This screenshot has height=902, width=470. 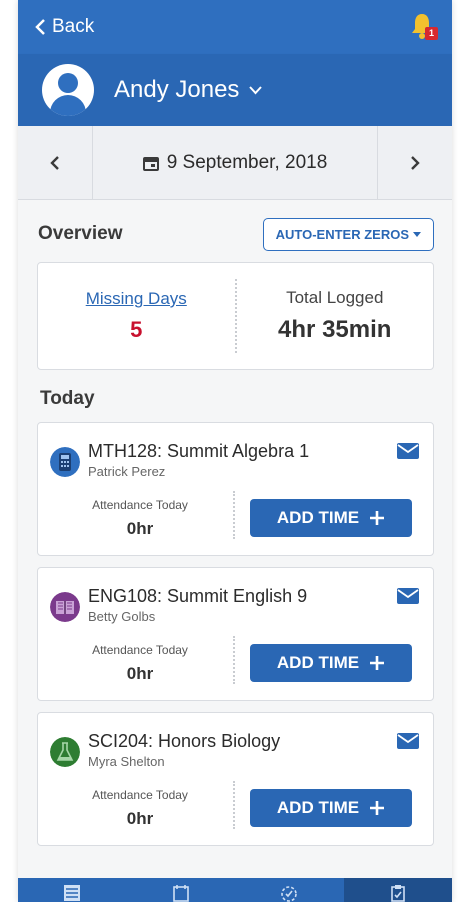 I want to click on overview-header: Overview AUTO-ENTER ZEROS, so click(x=235, y=227).